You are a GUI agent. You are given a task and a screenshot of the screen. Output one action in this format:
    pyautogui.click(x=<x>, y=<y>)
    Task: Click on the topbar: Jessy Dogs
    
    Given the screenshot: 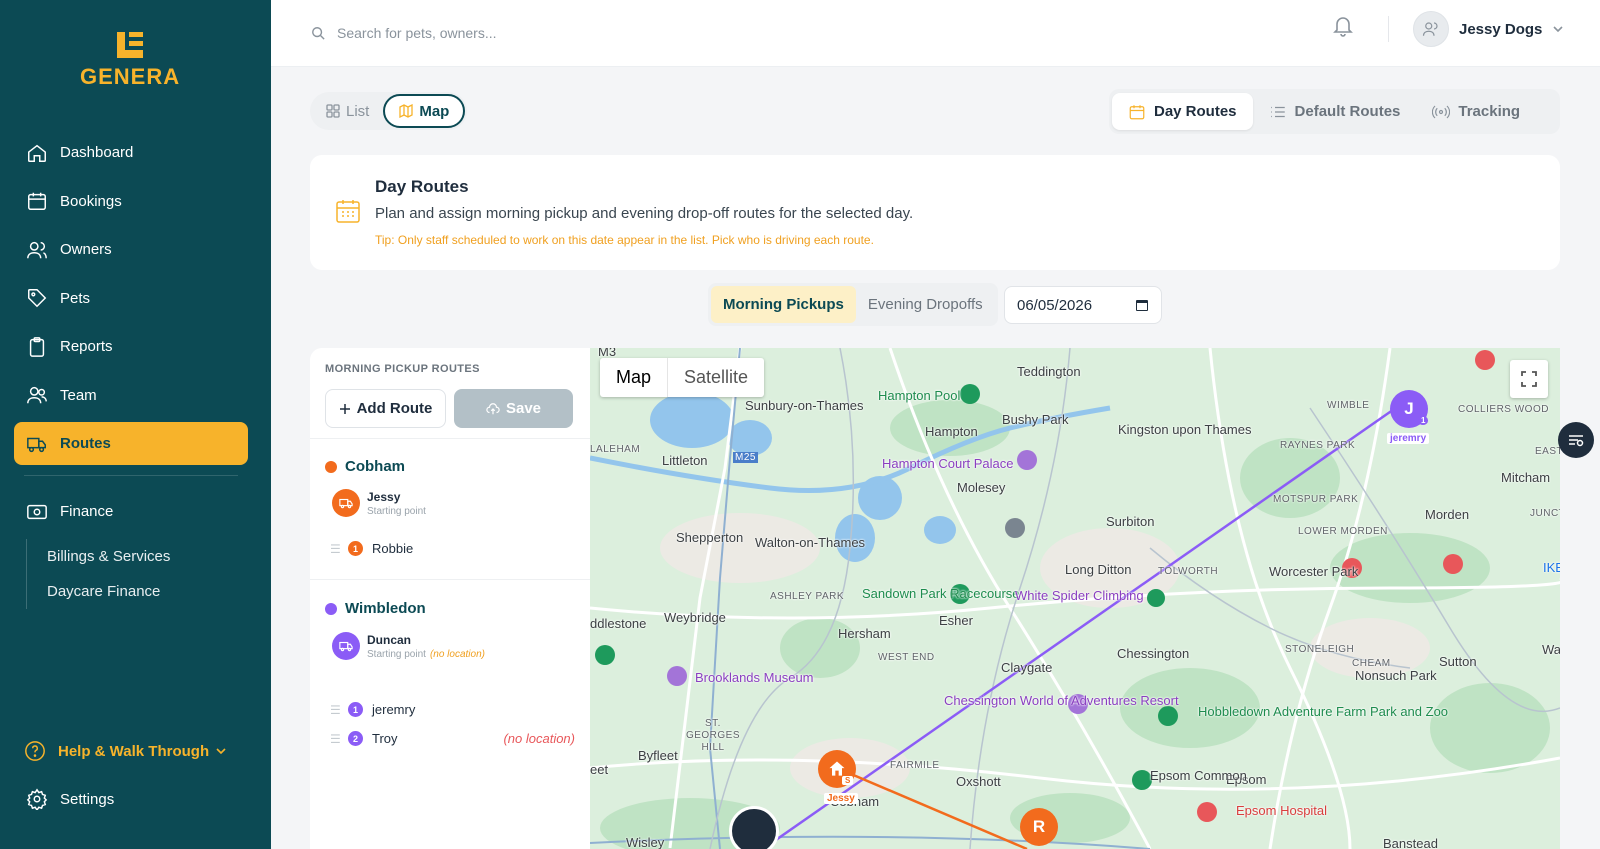 What is the action you would take?
    pyautogui.click(x=935, y=33)
    